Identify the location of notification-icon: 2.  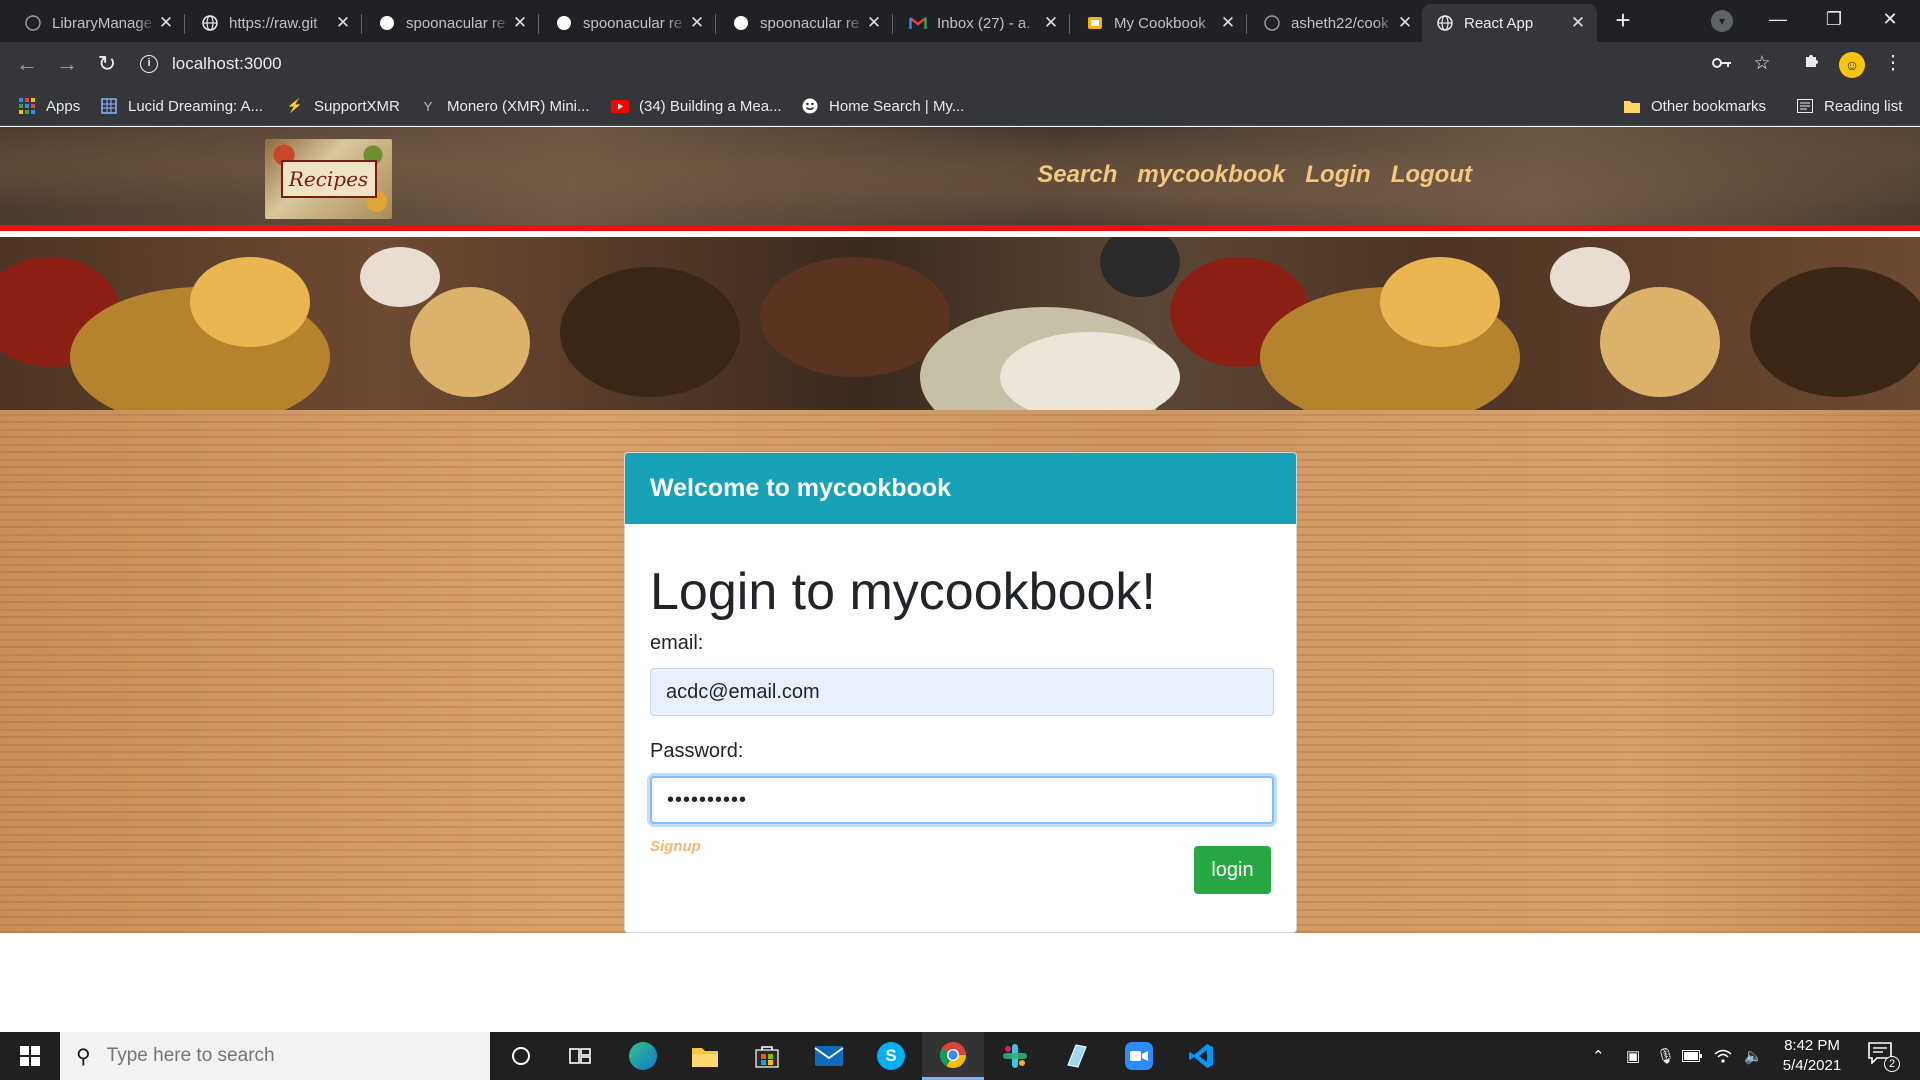
(1884, 1057).